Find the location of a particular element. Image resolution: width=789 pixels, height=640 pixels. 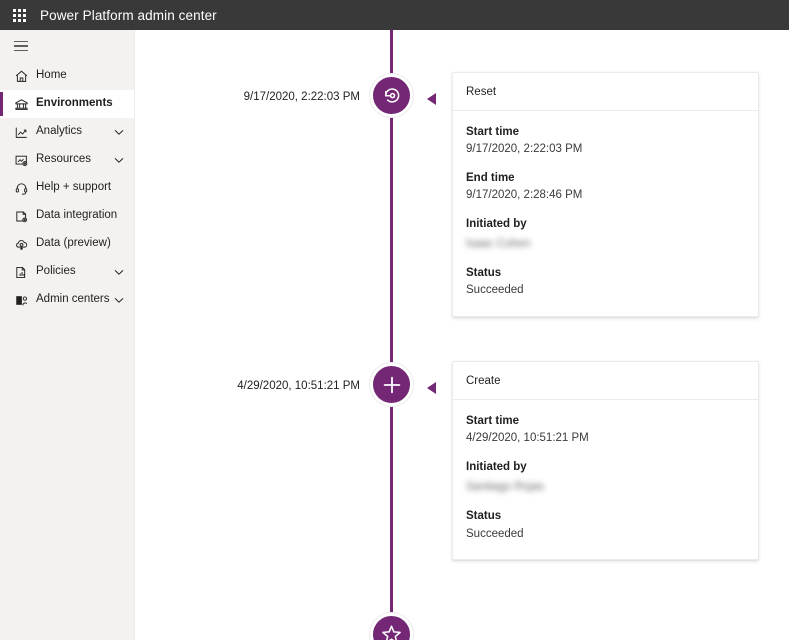

sidebar-item-label: Home is located at coordinates (51, 75).